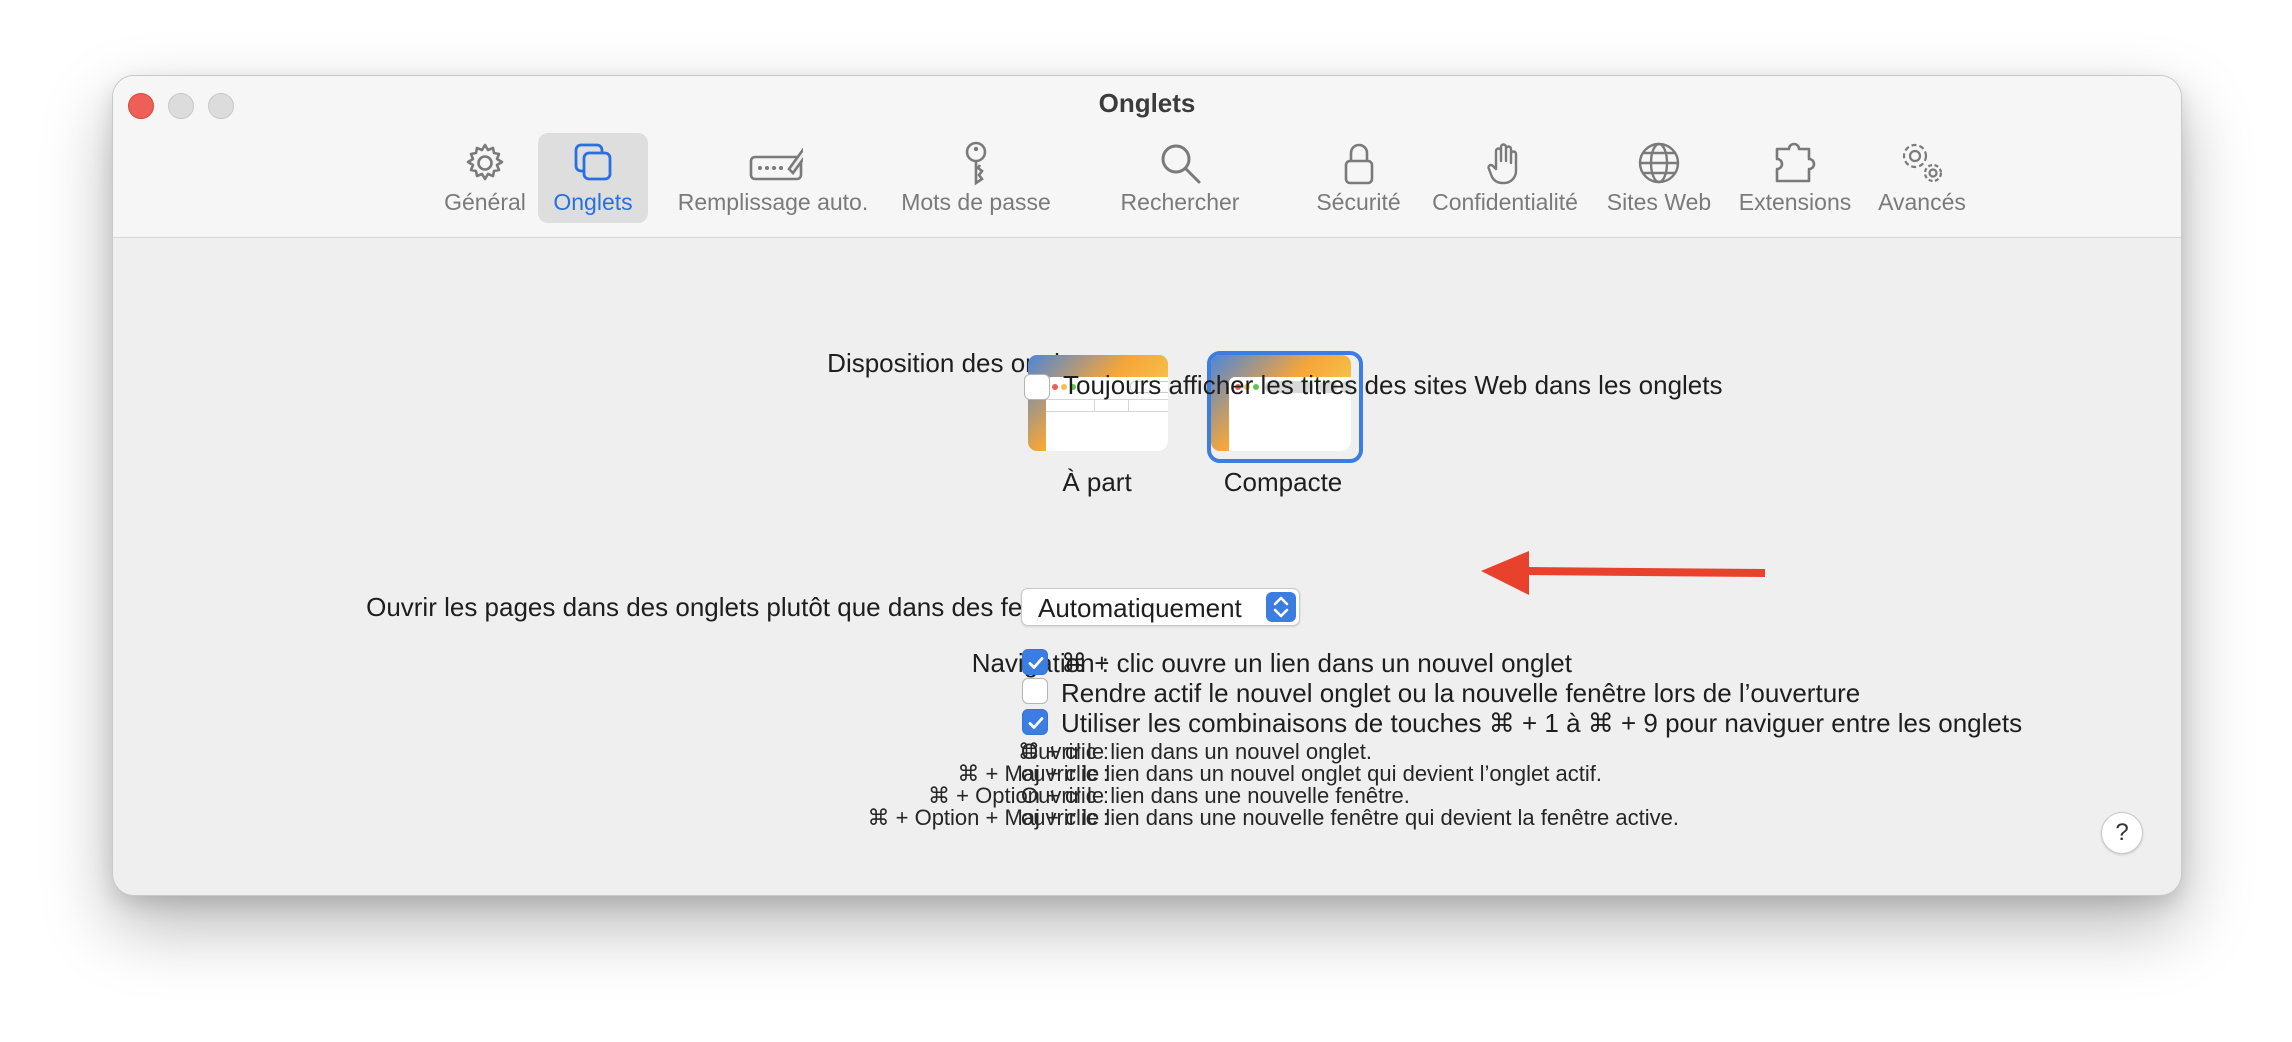  I want to click on tab-websites-label: Sites Web, so click(1659, 202).